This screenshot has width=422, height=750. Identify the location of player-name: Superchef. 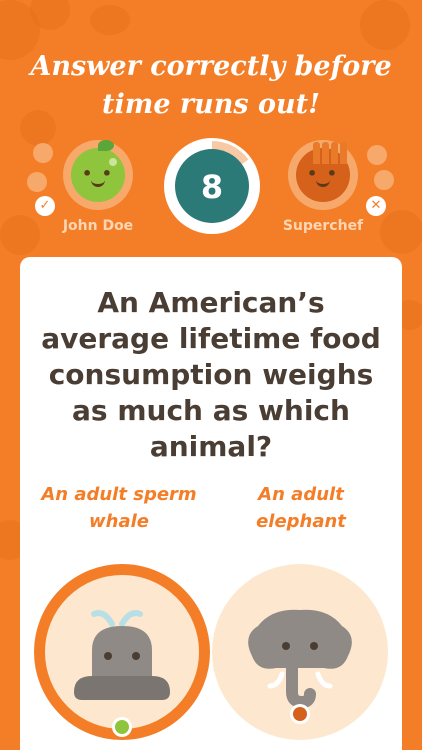
(323, 226).